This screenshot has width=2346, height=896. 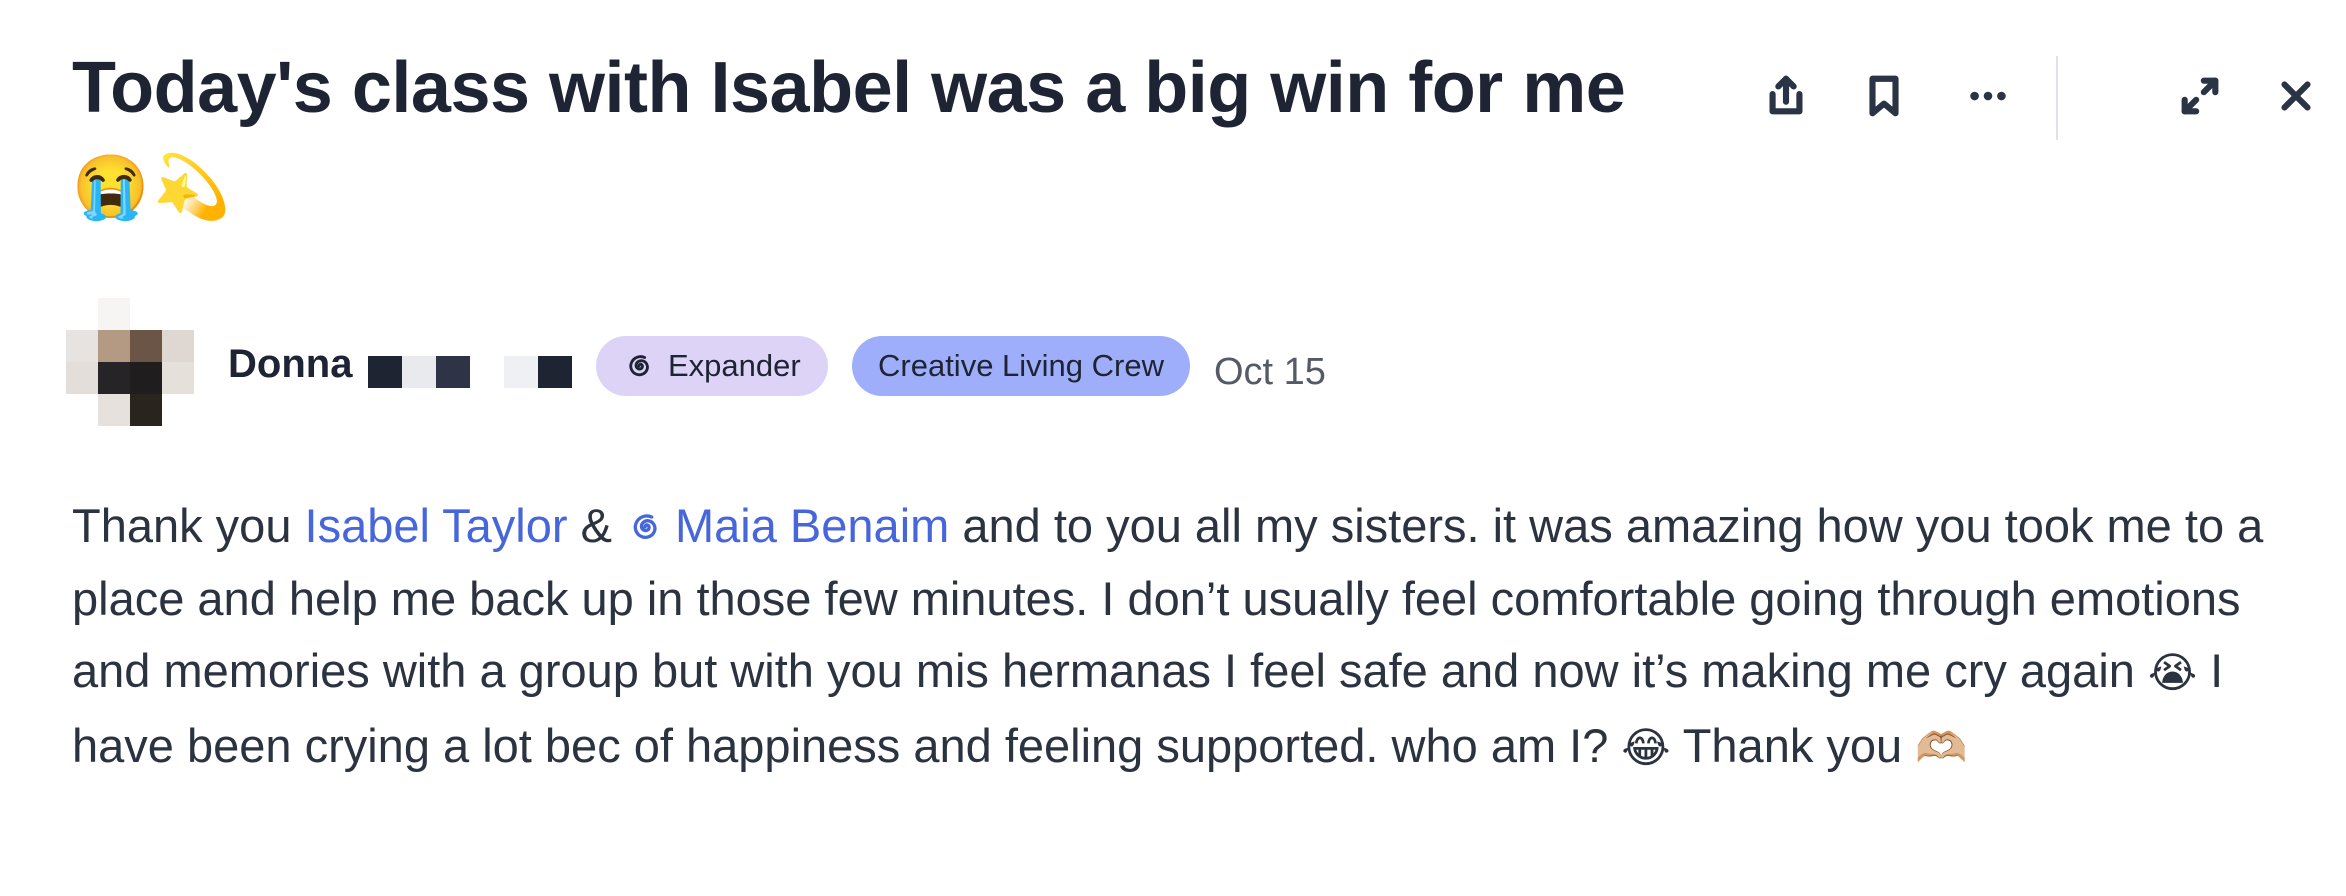 I want to click on bookmark-icon, so click(x=1884, y=96).